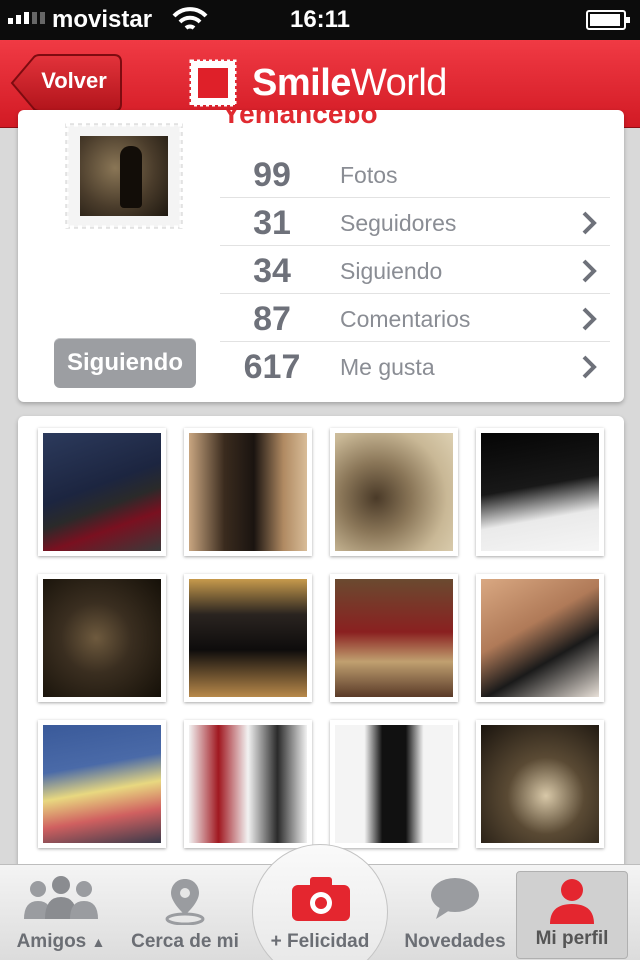 This screenshot has width=640, height=960. What do you see at coordinates (185, 941) in the screenshot?
I see `tab-label: Cerca de mi` at bounding box center [185, 941].